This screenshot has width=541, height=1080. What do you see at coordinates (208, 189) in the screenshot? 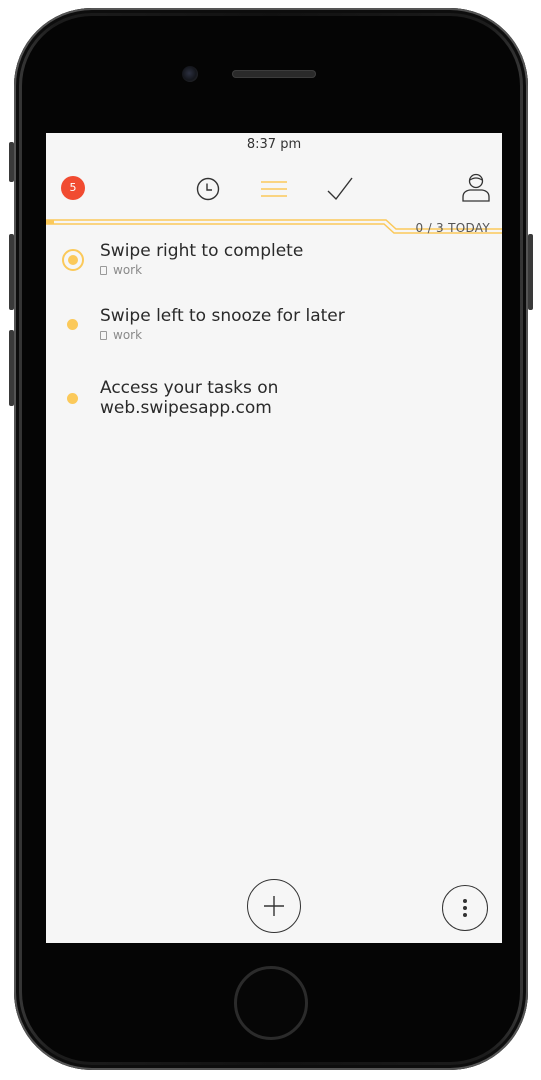
I see `clock-icon` at bounding box center [208, 189].